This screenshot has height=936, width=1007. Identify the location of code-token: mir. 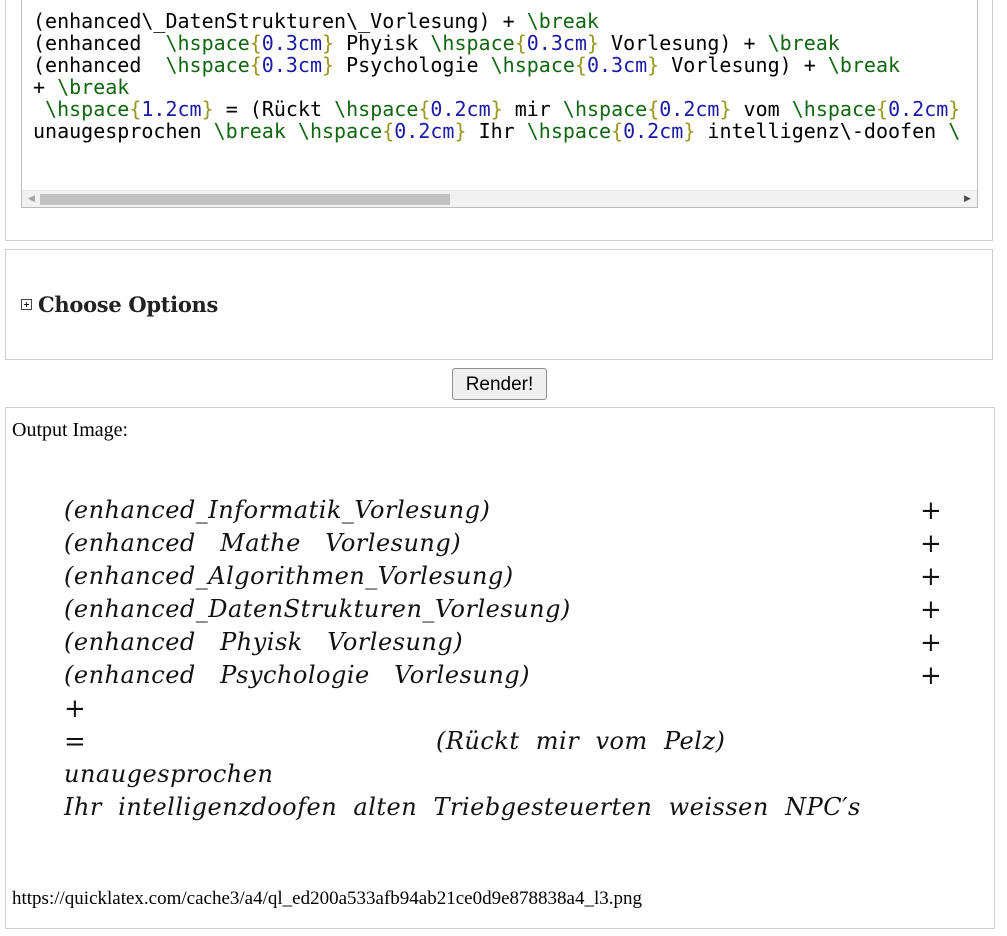
(532, 109).